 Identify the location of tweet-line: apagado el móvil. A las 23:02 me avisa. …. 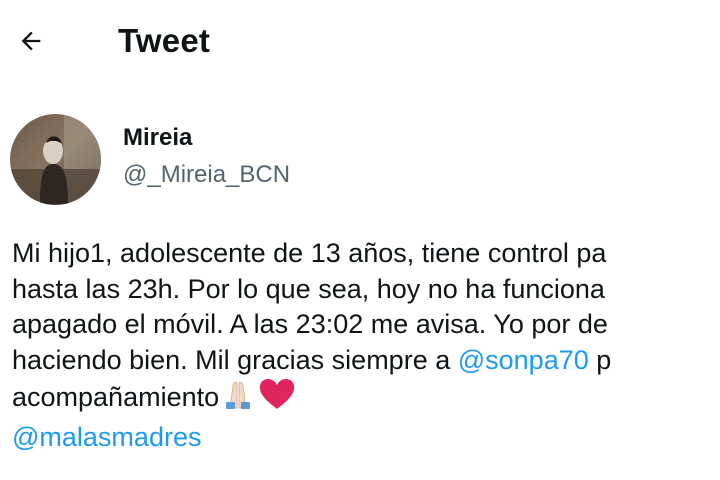
(310, 324).